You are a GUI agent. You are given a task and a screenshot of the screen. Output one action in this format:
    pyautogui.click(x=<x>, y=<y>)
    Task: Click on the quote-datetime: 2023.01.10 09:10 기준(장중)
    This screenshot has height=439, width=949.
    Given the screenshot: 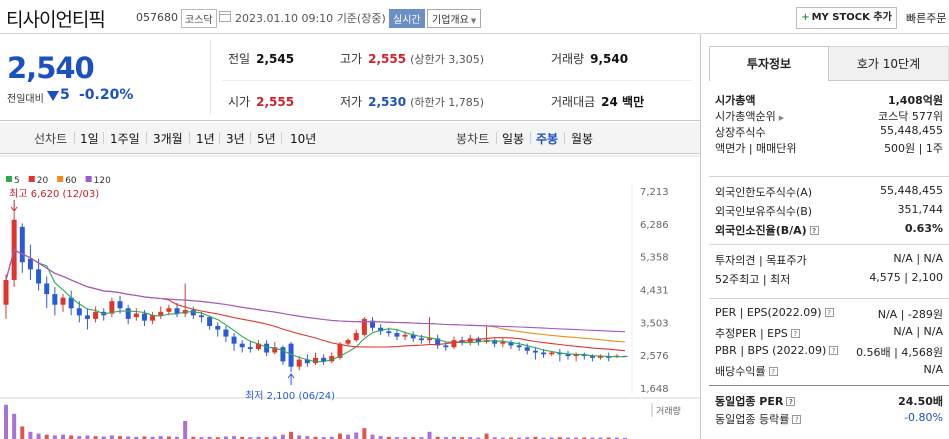 What is the action you would take?
    pyautogui.click(x=310, y=18)
    